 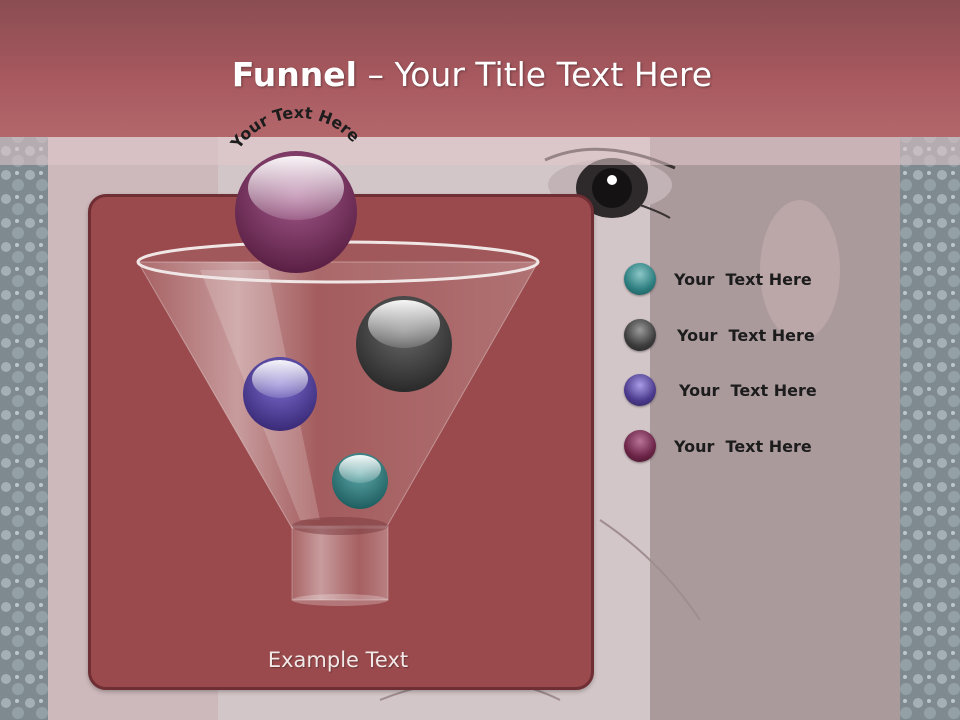 What do you see at coordinates (360, 481) in the screenshot?
I see `sphere-teal` at bounding box center [360, 481].